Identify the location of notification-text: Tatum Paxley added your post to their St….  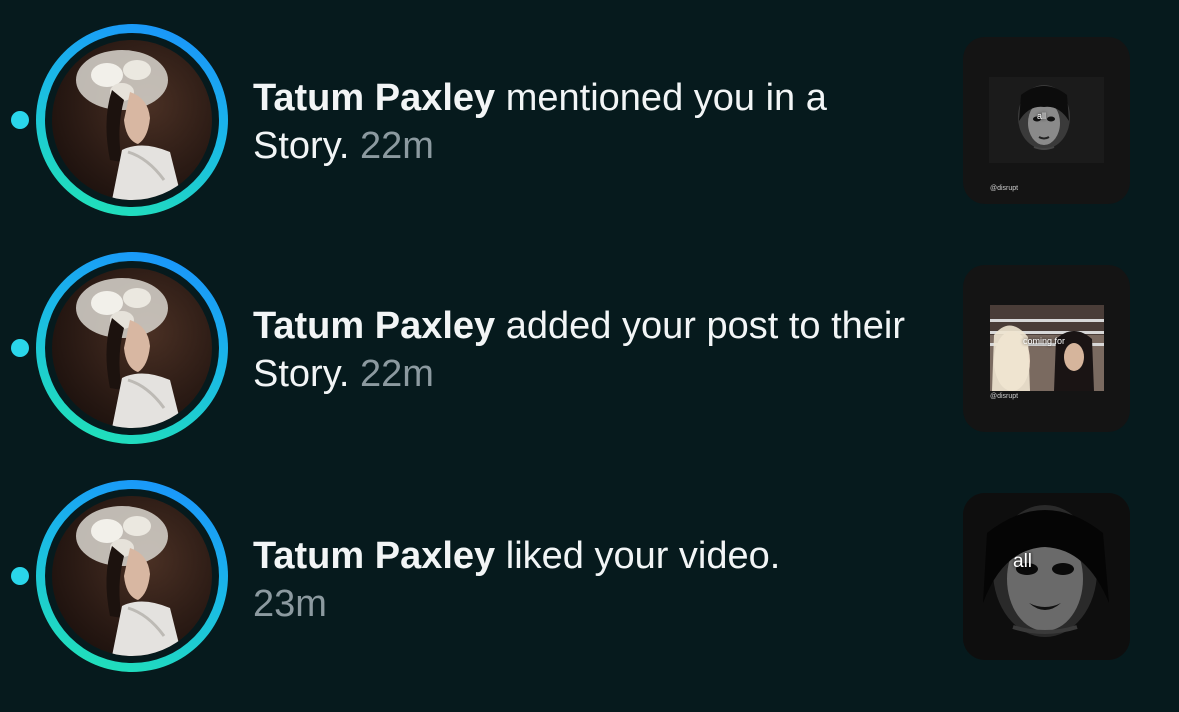
(593, 350).